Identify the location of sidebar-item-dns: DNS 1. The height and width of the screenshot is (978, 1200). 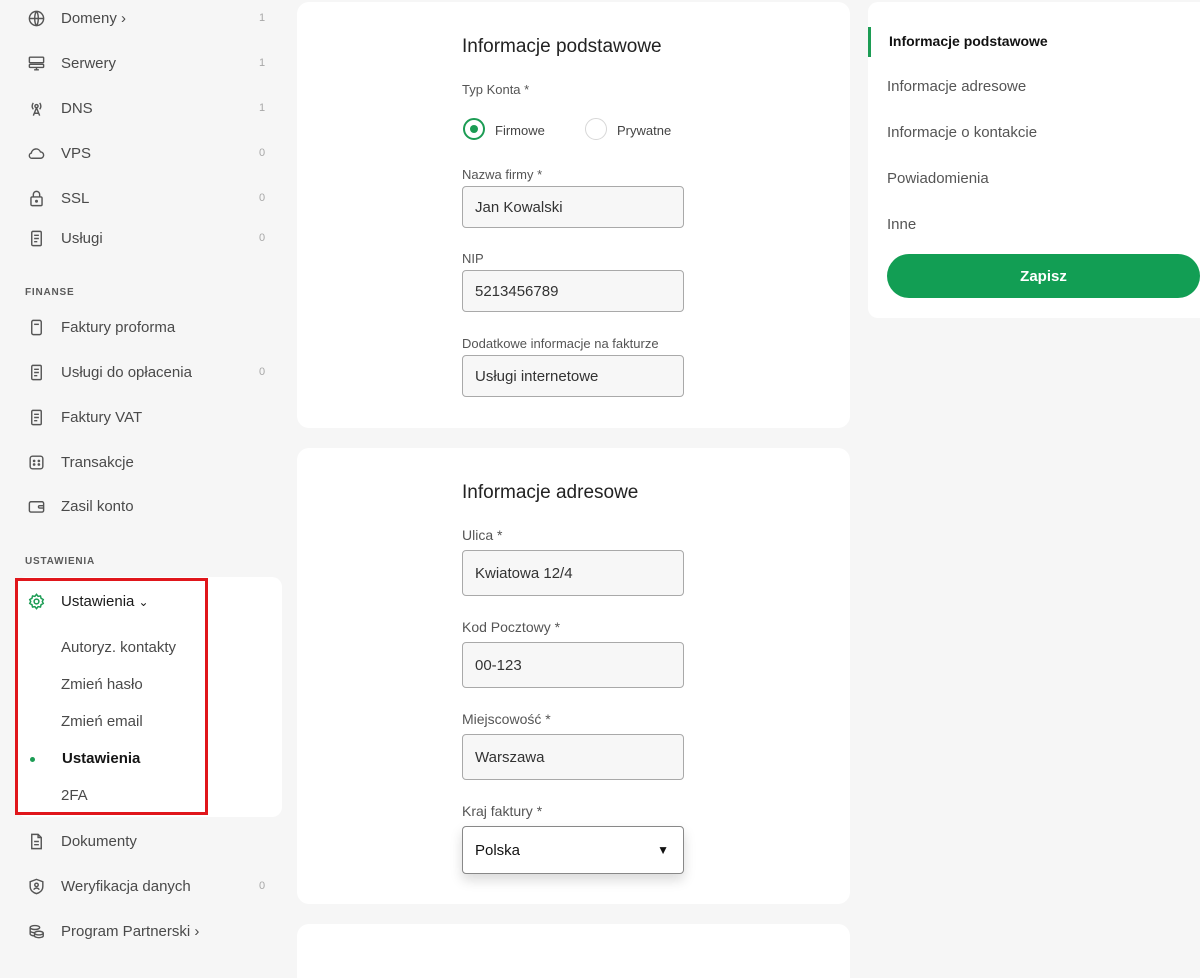
(145, 108).